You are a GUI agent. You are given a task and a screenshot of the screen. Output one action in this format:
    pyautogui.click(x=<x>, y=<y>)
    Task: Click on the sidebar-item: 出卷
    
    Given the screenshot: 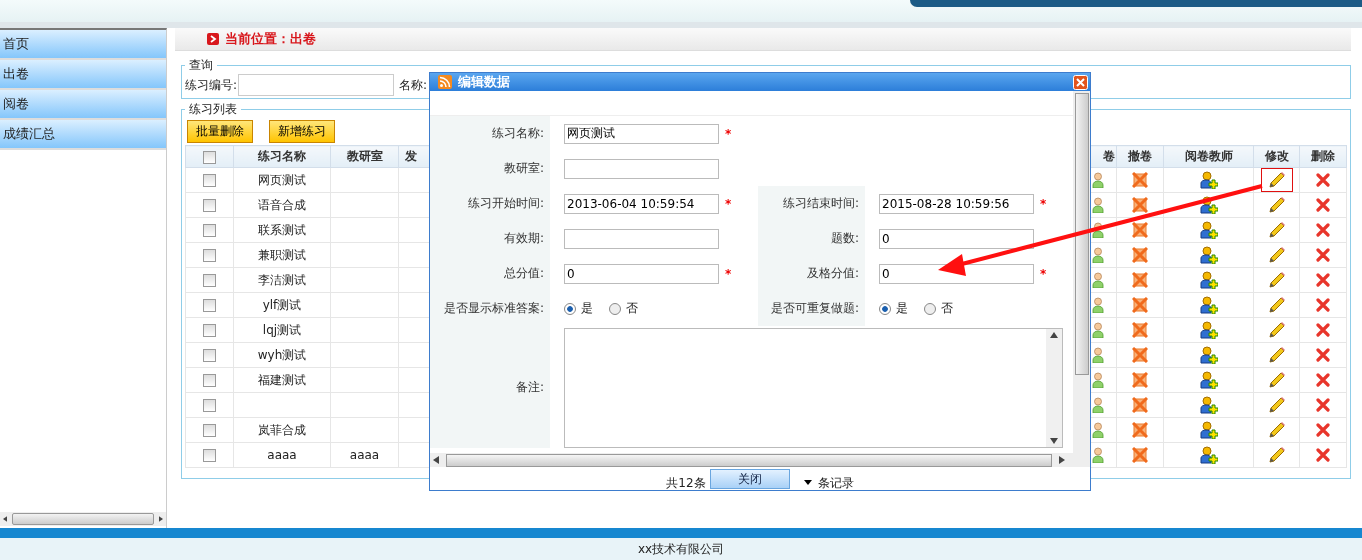 What is the action you would take?
    pyautogui.click(x=83, y=75)
    